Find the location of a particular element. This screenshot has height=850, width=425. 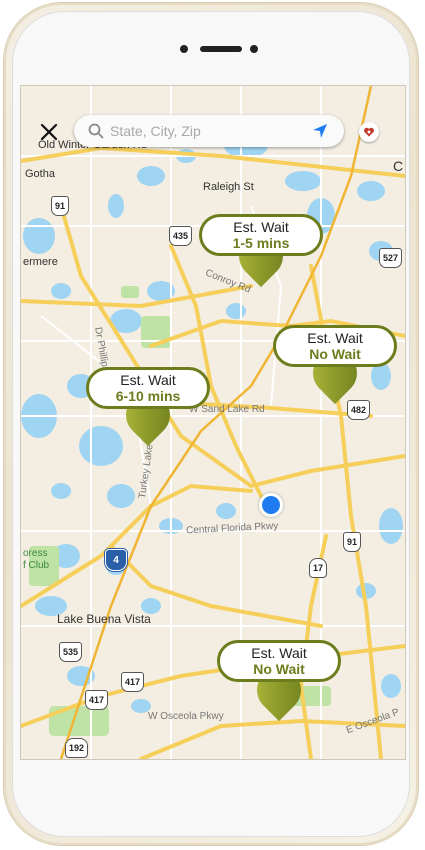

map-label-golf-club: f Club is located at coordinates (36, 565).